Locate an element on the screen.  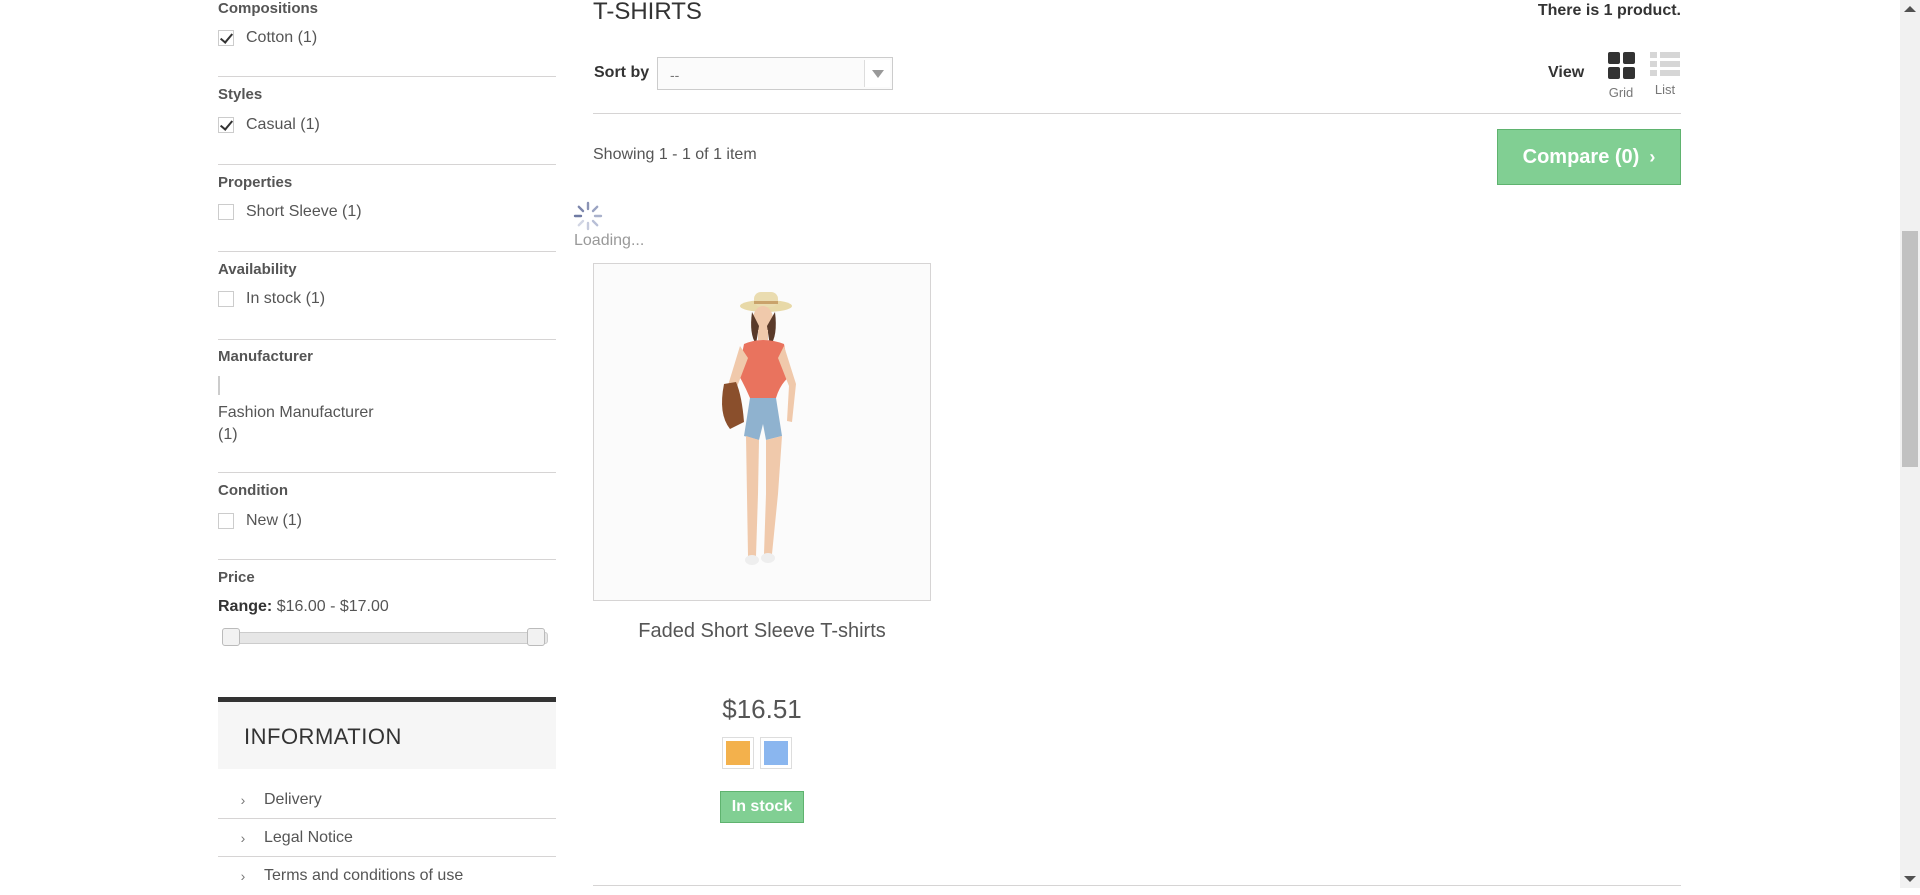
chevron-down-icon is located at coordinates (877, 73).